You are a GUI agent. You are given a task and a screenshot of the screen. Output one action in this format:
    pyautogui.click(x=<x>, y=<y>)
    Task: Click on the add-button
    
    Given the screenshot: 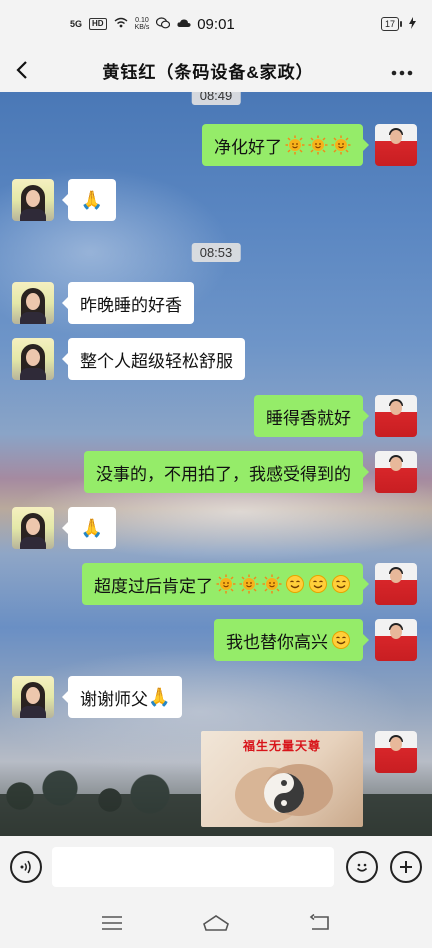 What is the action you would take?
    pyautogui.click(x=406, y=867)
    